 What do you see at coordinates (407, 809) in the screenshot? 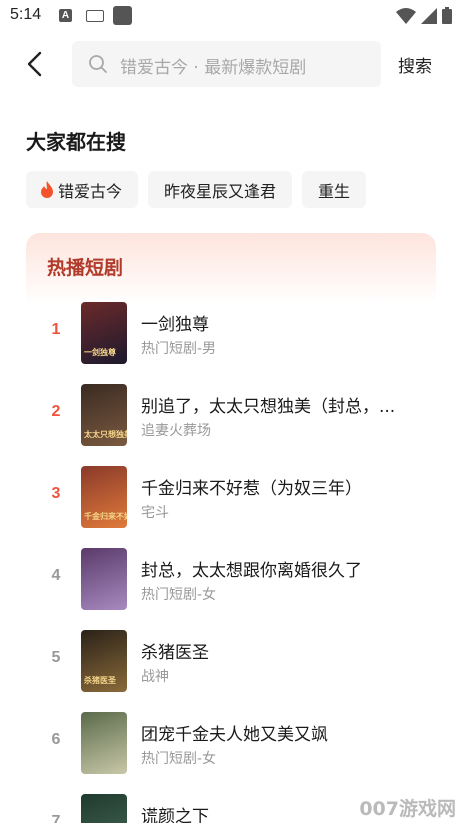
I see `watermark: 007游戏网` at bounding box center [407, 809].